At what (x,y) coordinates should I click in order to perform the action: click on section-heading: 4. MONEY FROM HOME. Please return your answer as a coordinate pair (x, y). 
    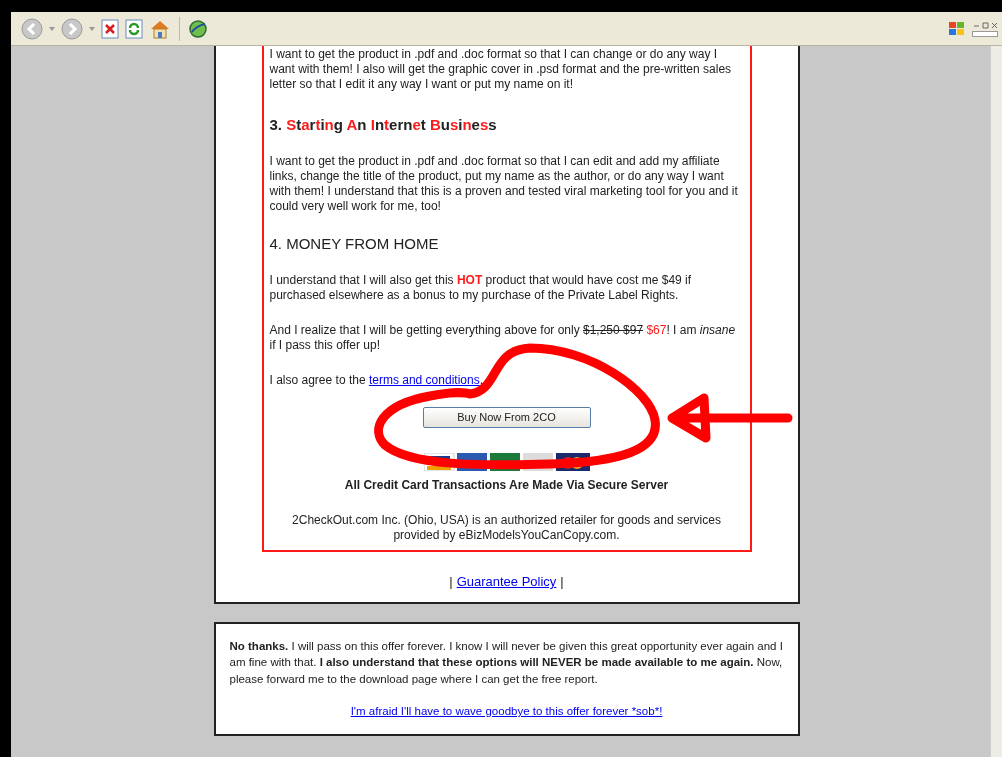
    Looking at the image, I should click on (354, 244).